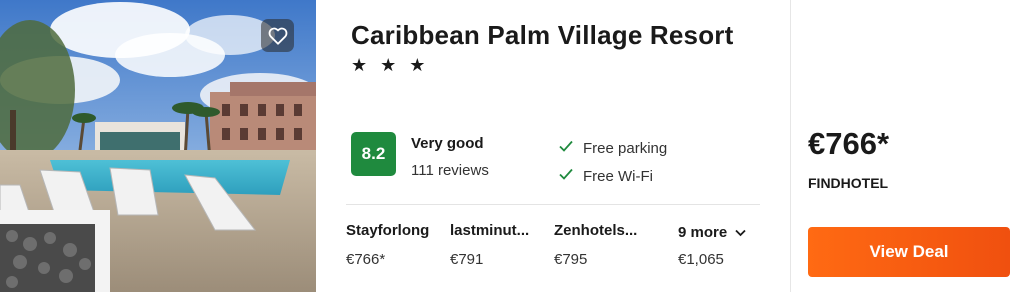  I want to click on more-offers-price: €1,065, so click(701, 259).